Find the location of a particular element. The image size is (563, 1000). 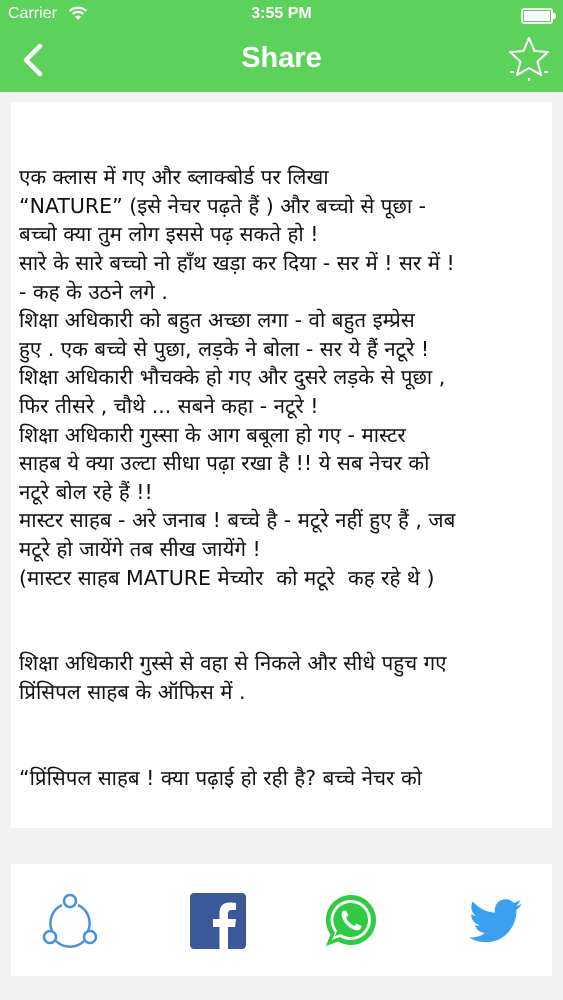

story-line: फिर तीसरे , चौथे ... सबने कहा - नटूरे ! is located at coordinates (169, 405).